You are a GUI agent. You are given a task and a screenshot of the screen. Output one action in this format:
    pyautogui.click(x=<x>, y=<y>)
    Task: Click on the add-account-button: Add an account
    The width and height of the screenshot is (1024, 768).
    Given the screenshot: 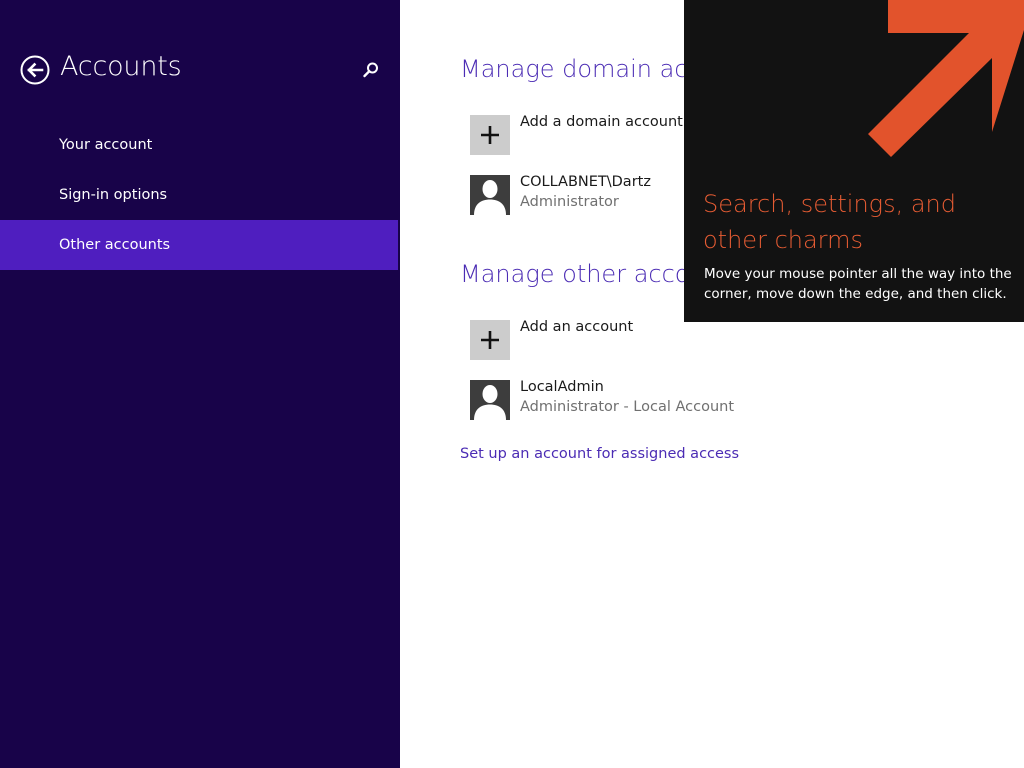 What is the action you would take?
    pyautogui.click(x=552, y=340)
    